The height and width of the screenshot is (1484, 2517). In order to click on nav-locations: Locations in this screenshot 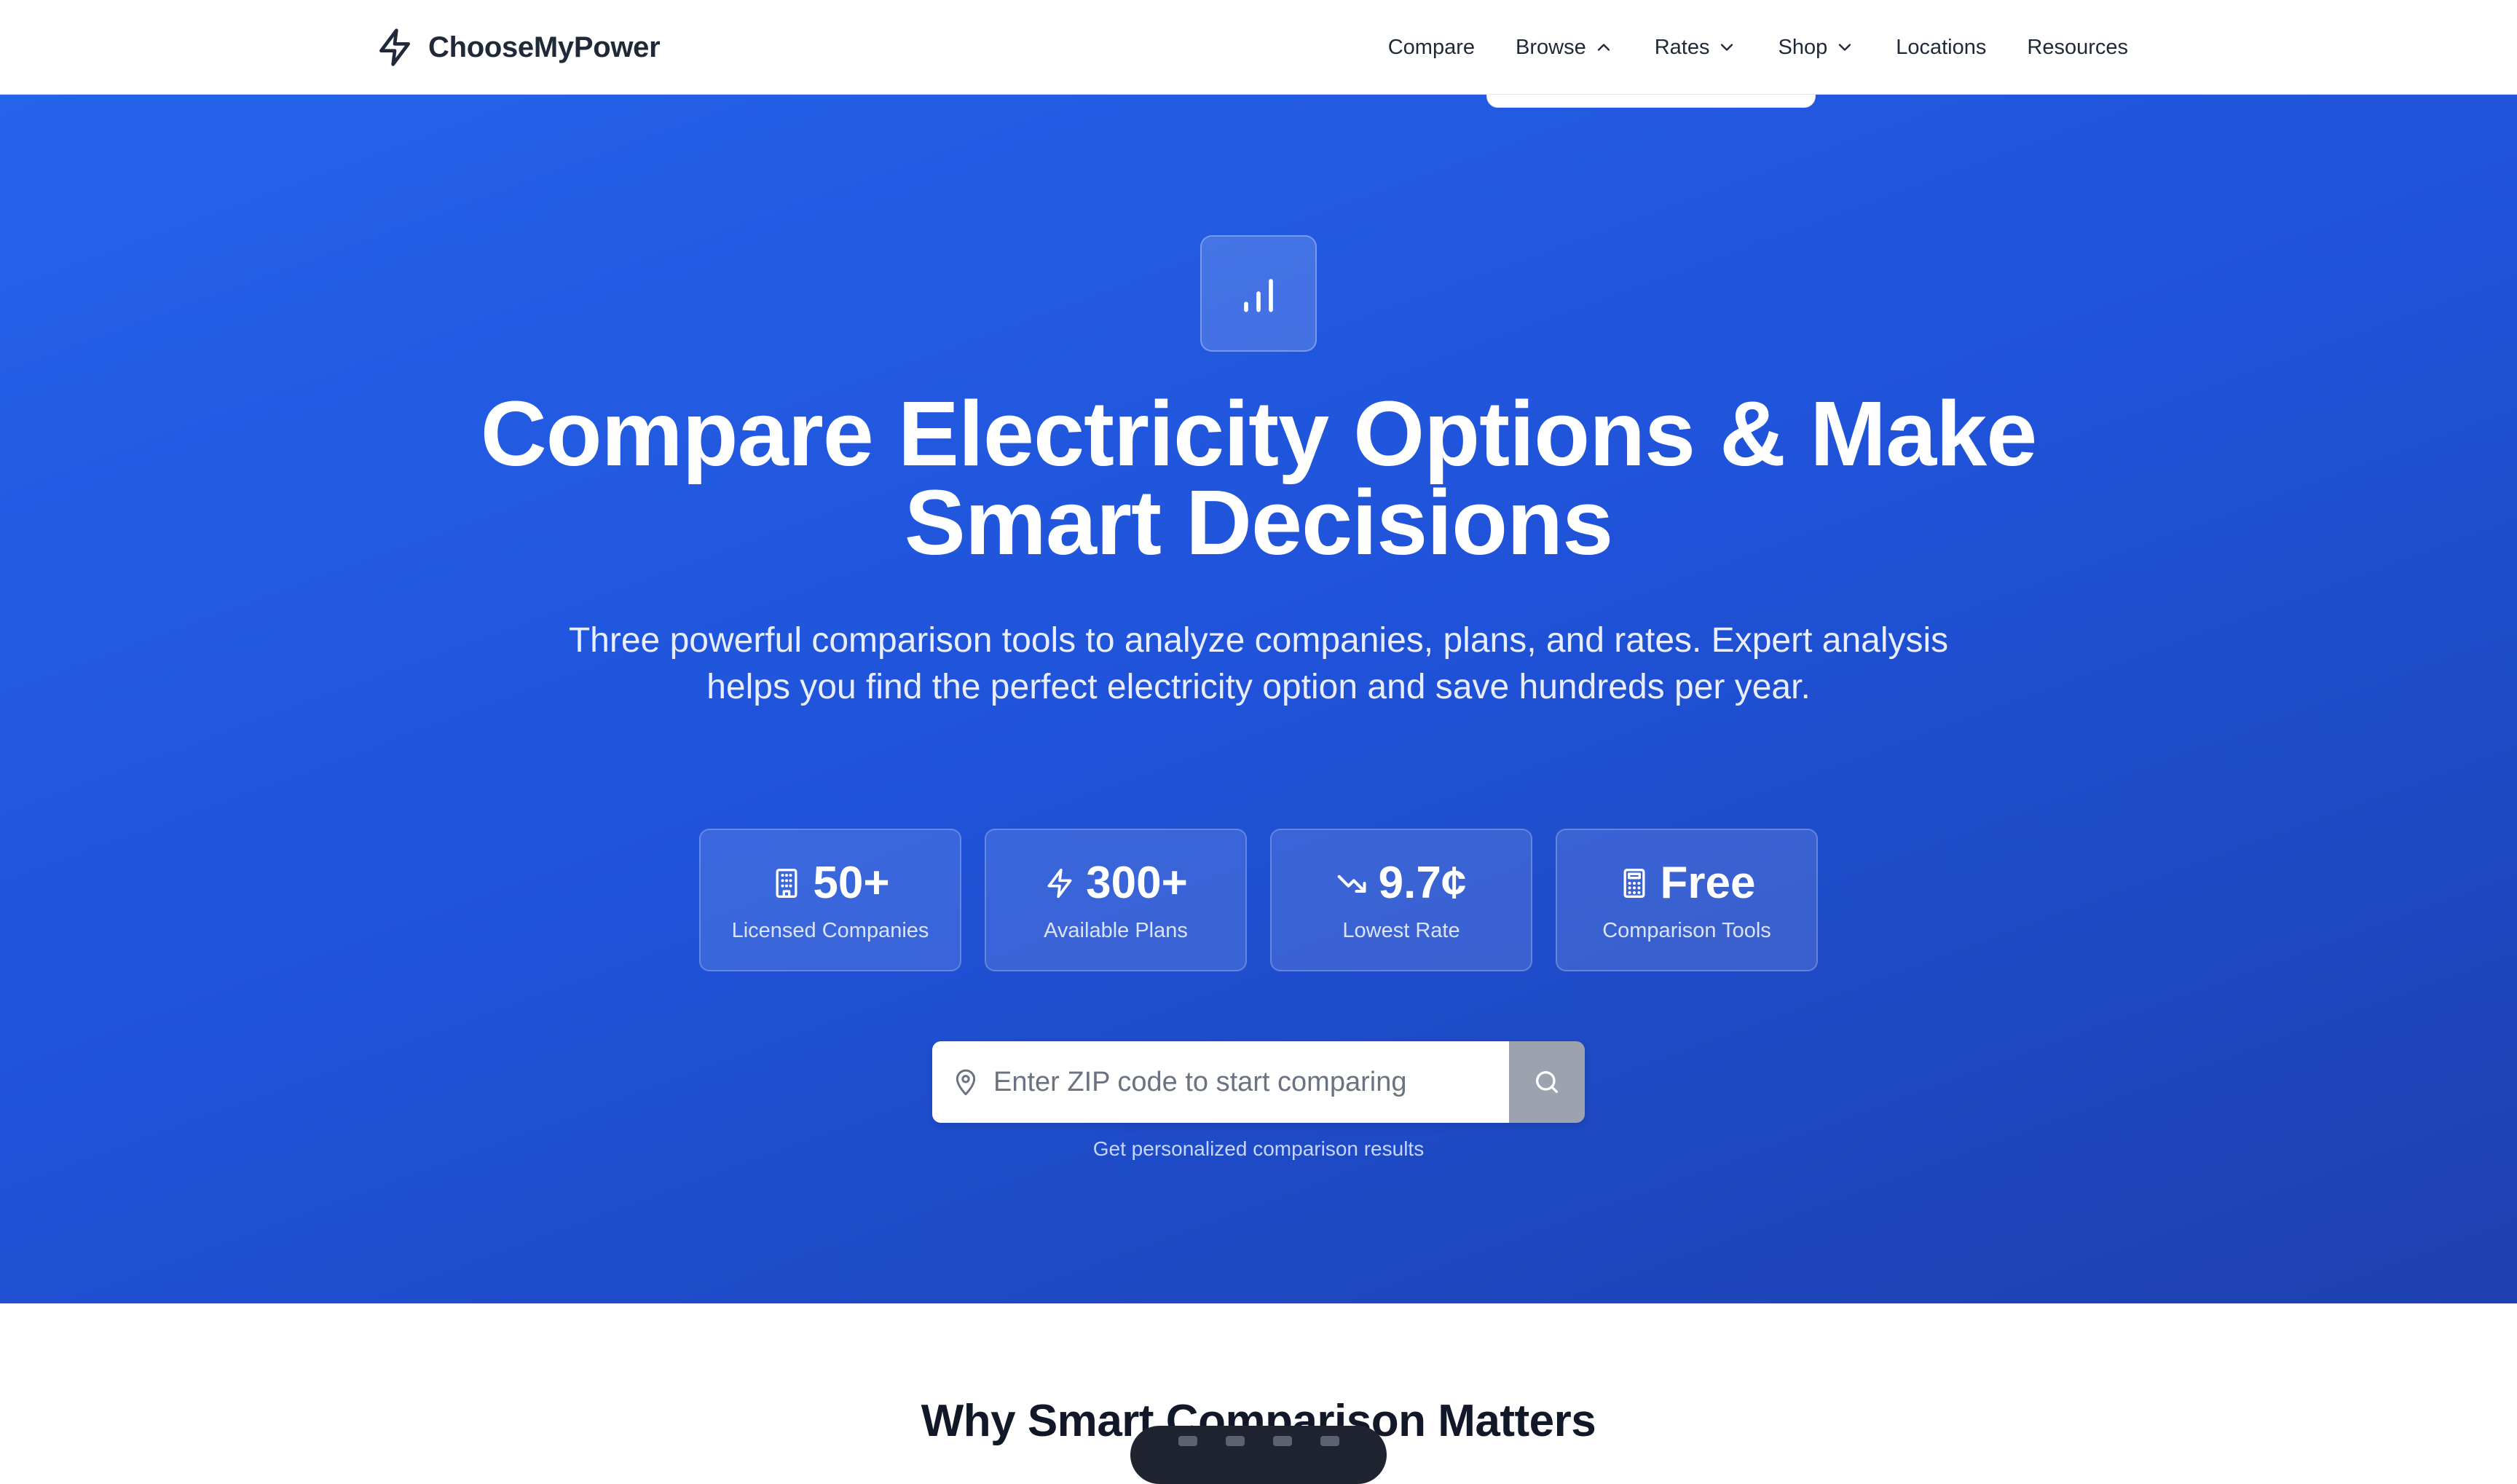, I will do `click(1941, 48)`.